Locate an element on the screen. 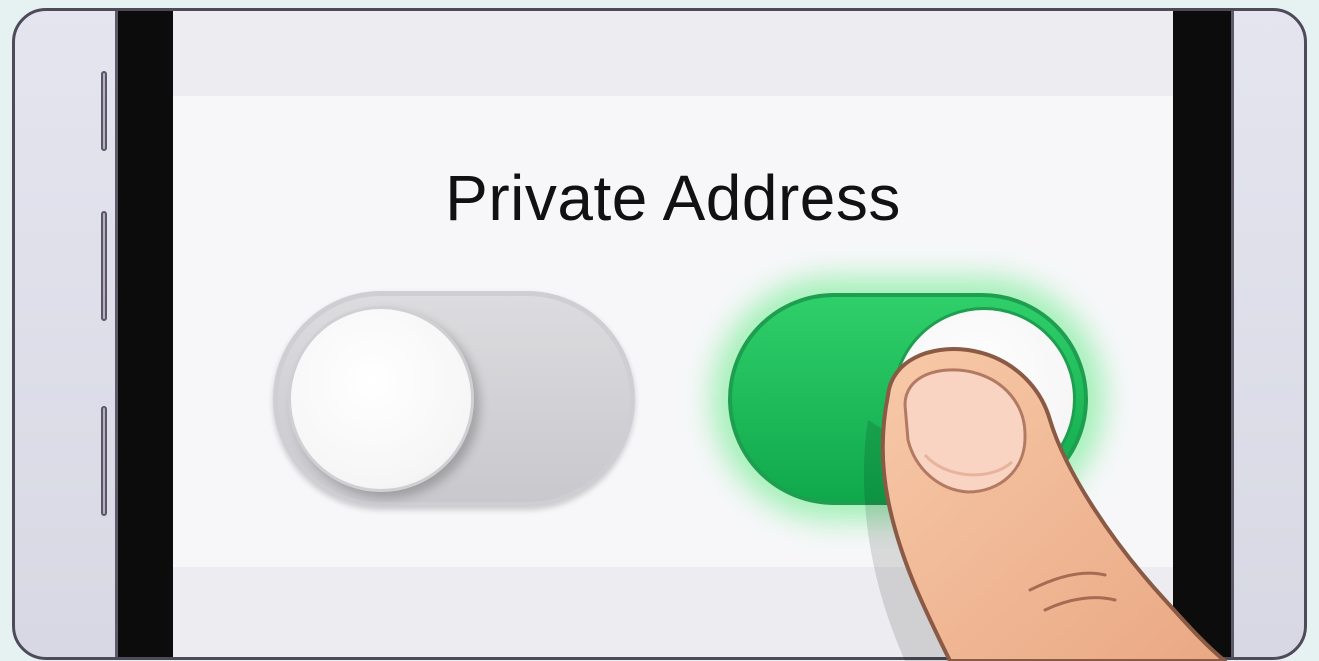 The height and width of the screenshot is (661, 1319). page-title: Private Address is located at coordinates (673, 198).